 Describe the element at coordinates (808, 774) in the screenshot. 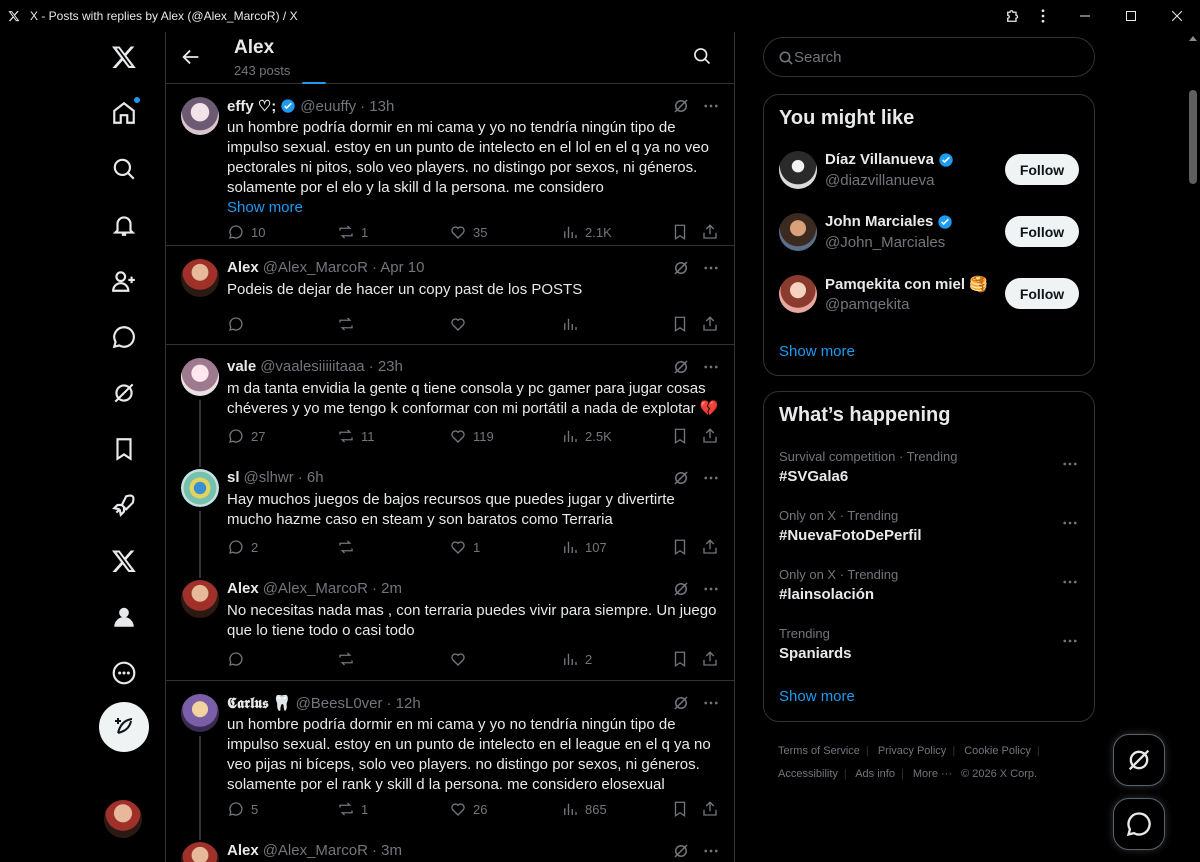

I see `accessibility-link: Accessibility` at that location.